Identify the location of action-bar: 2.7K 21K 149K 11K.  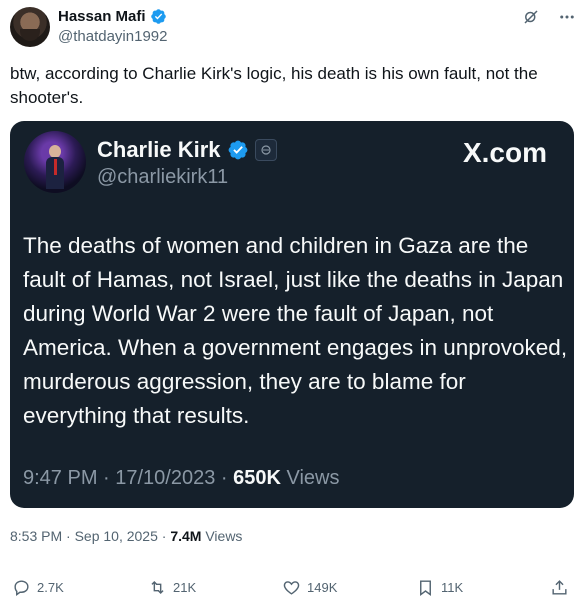
(293, 587).